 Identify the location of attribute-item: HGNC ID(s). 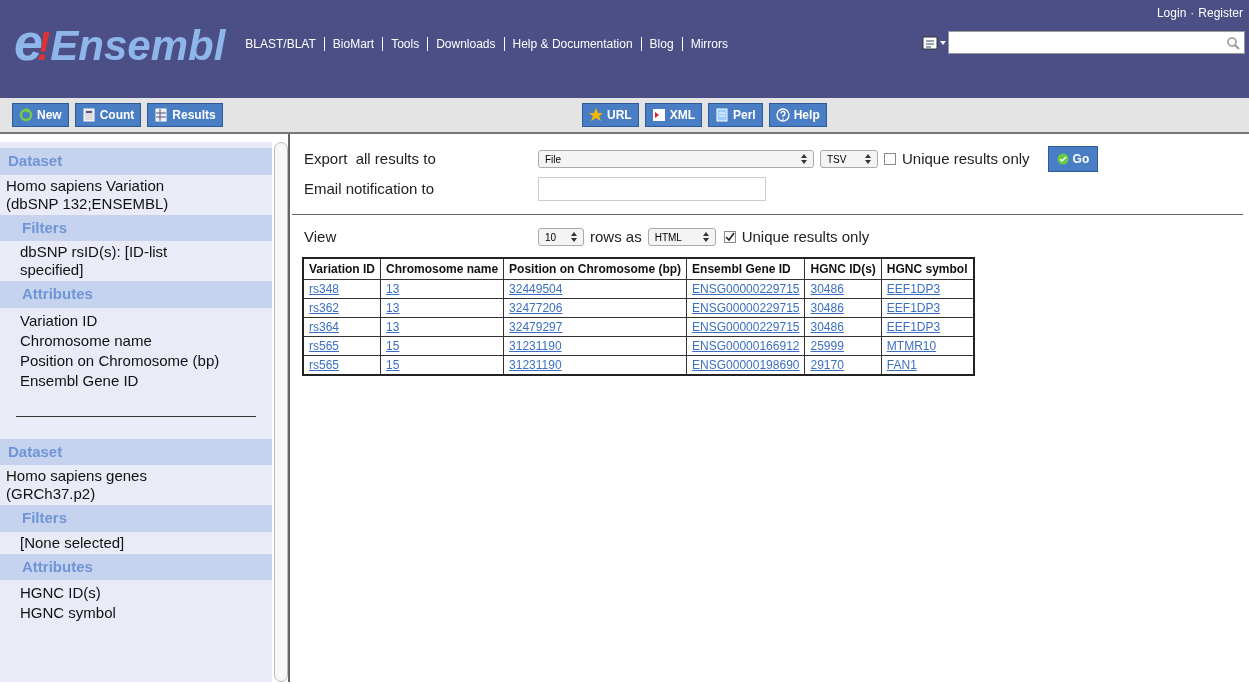
(60, 593).